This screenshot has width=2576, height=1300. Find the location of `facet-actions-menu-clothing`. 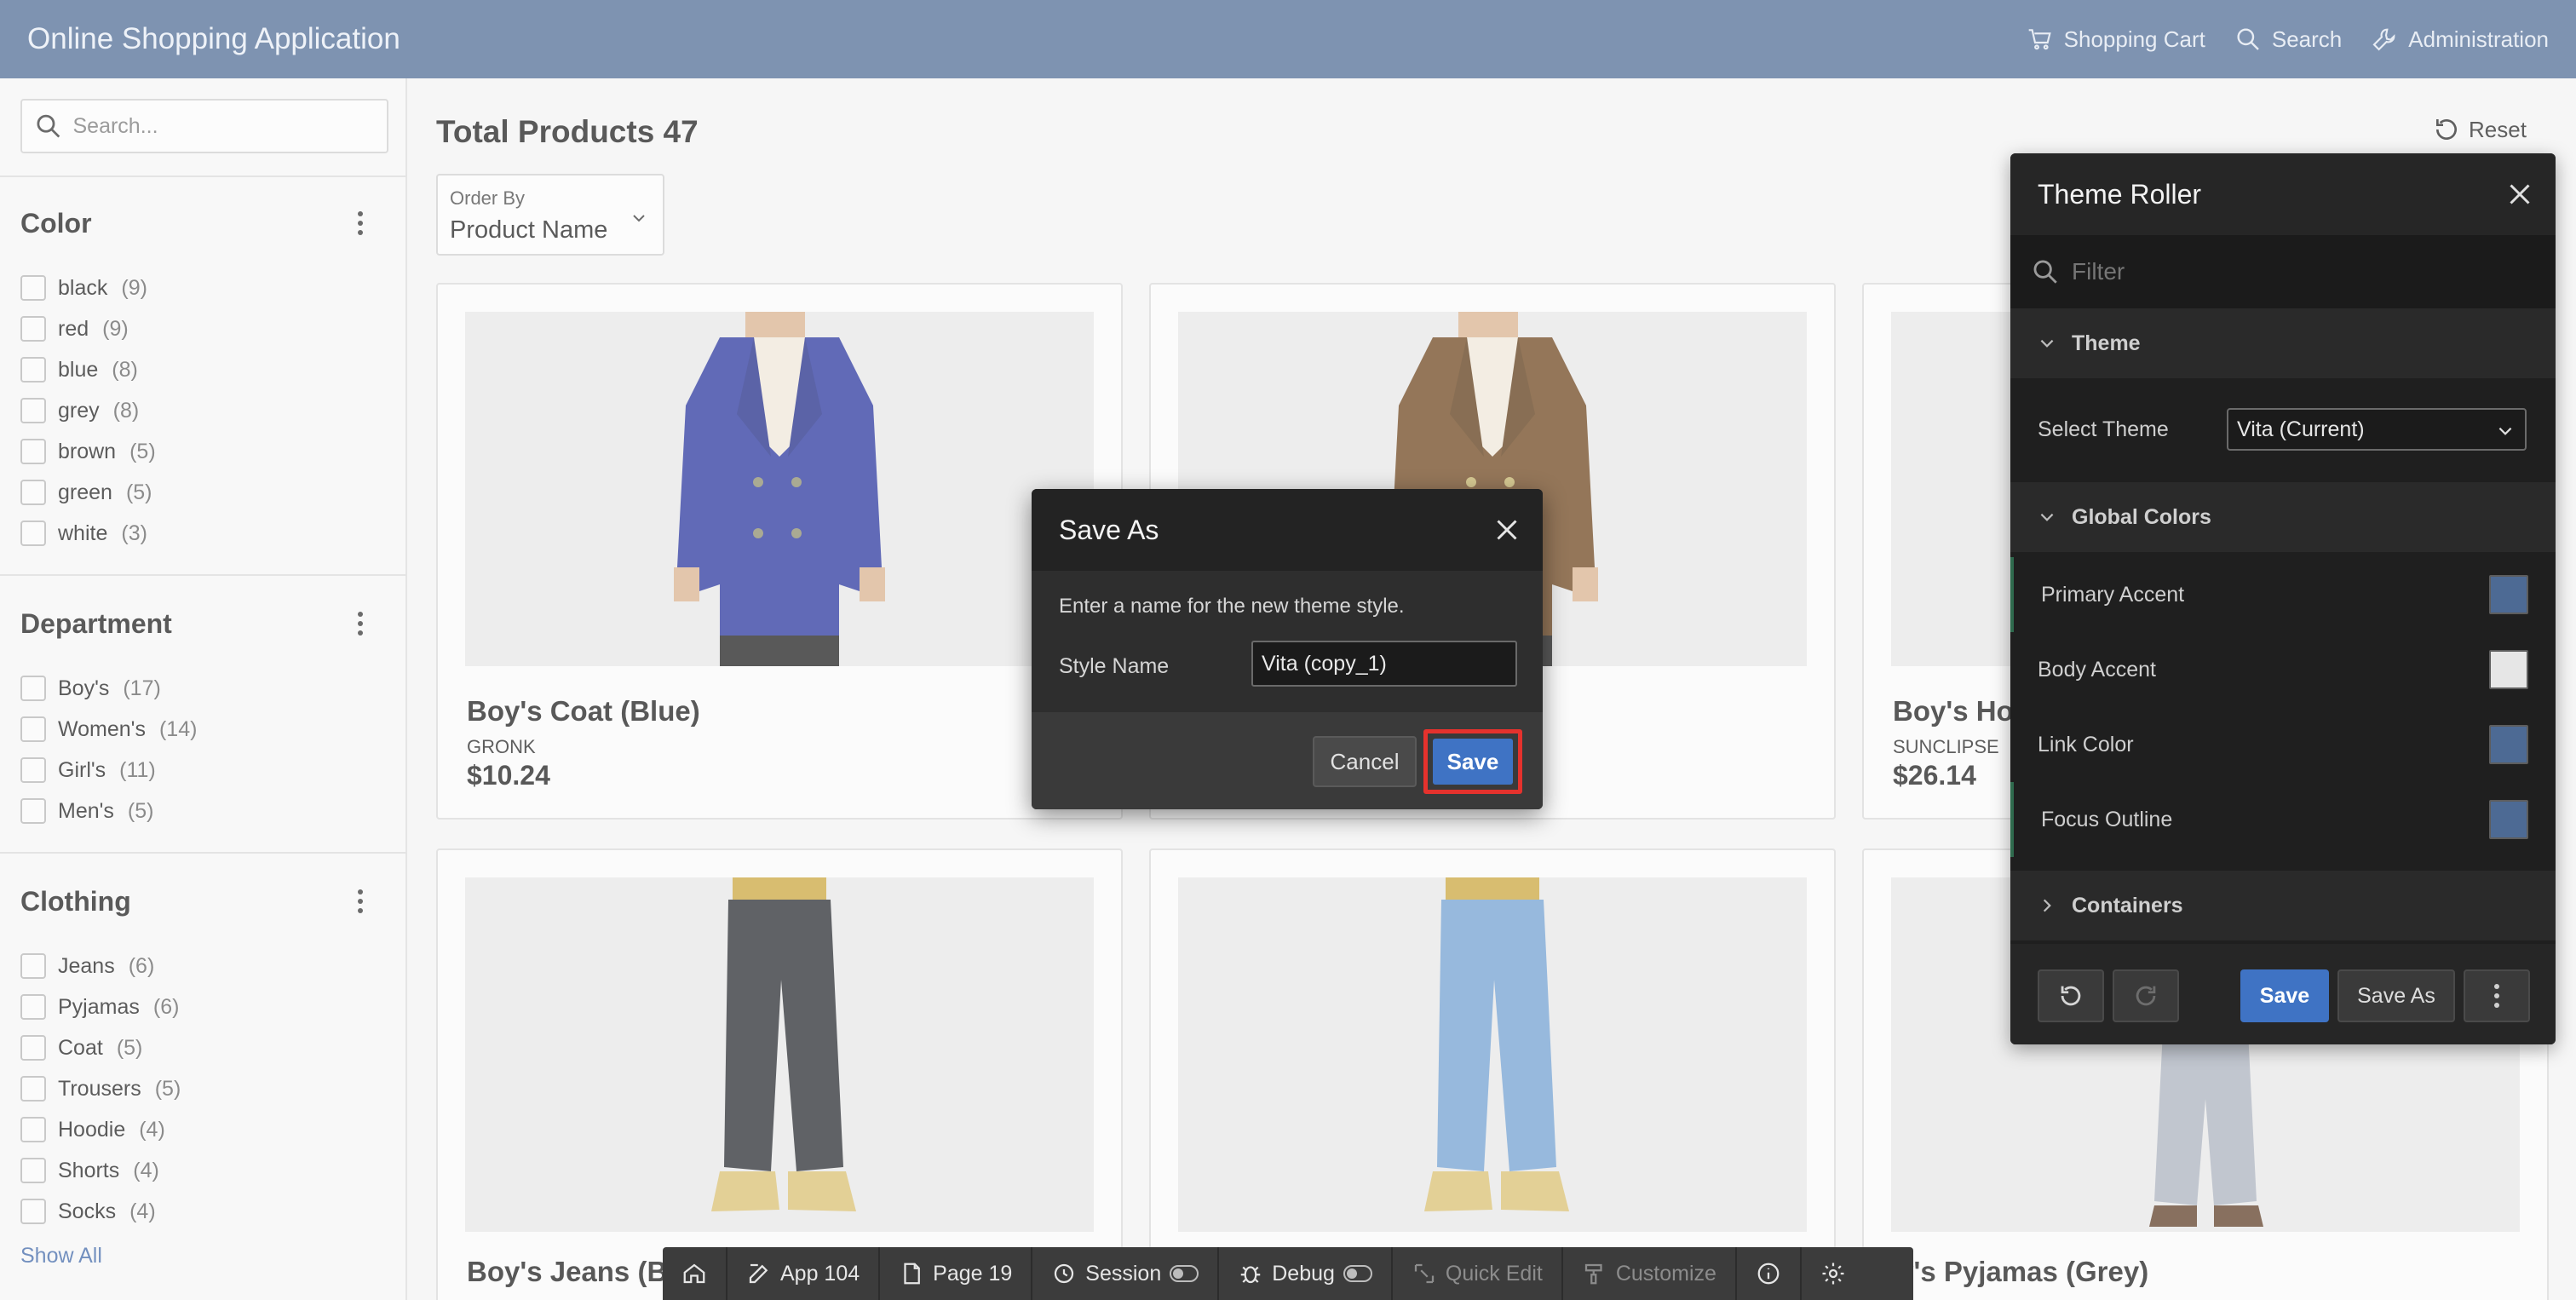

facet-actions-menu-clothing is located at coordinates (360, 901).